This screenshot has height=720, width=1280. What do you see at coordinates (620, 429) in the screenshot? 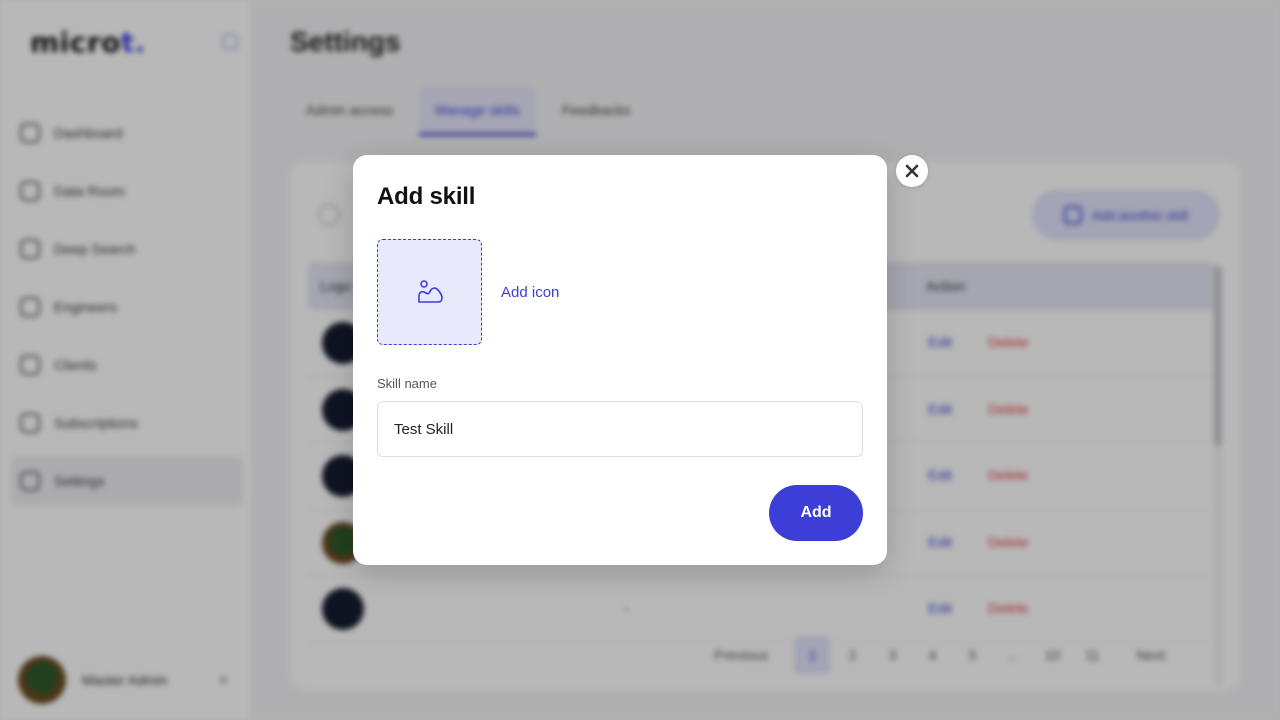
I see `skill-name-input` at bounding box center [620, 429].